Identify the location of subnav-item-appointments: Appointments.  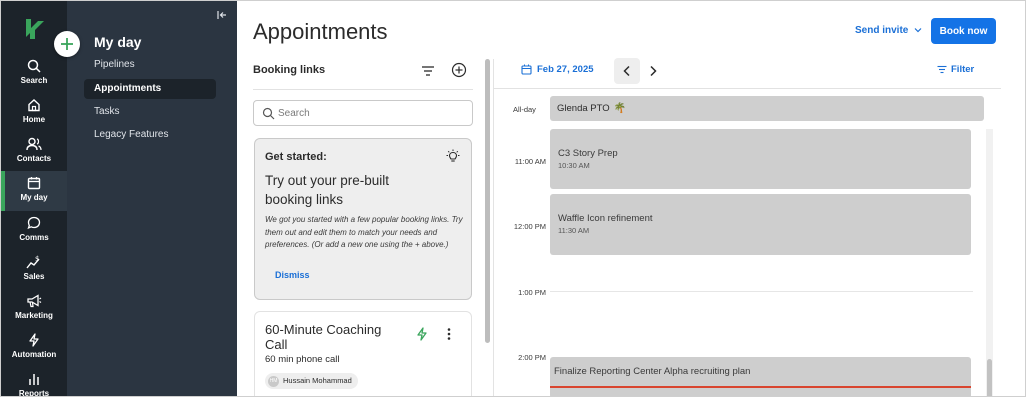
(150, 89).